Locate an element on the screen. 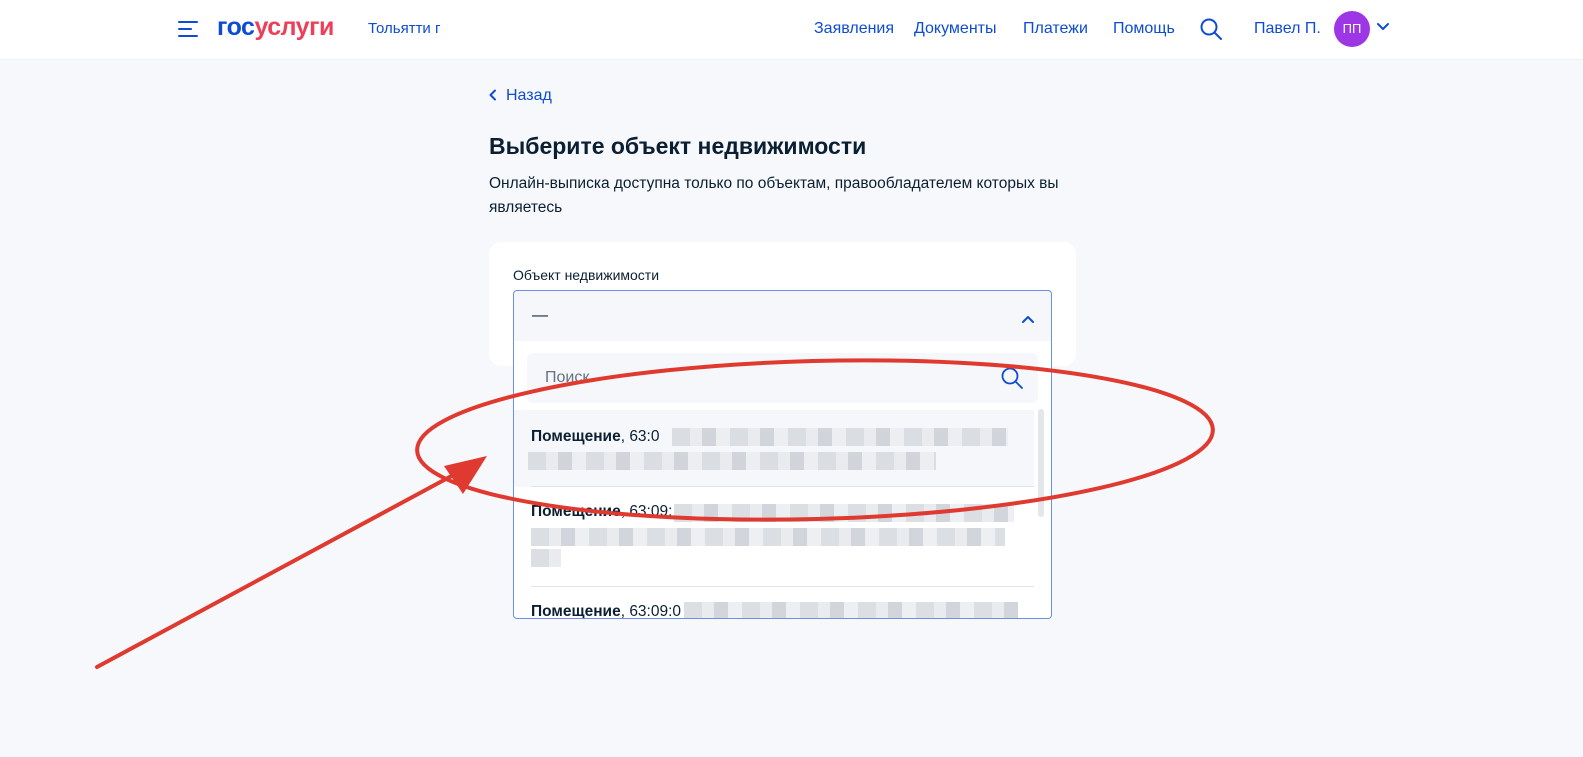  option-number: , 63:09: is located at coordinates (646, 511).